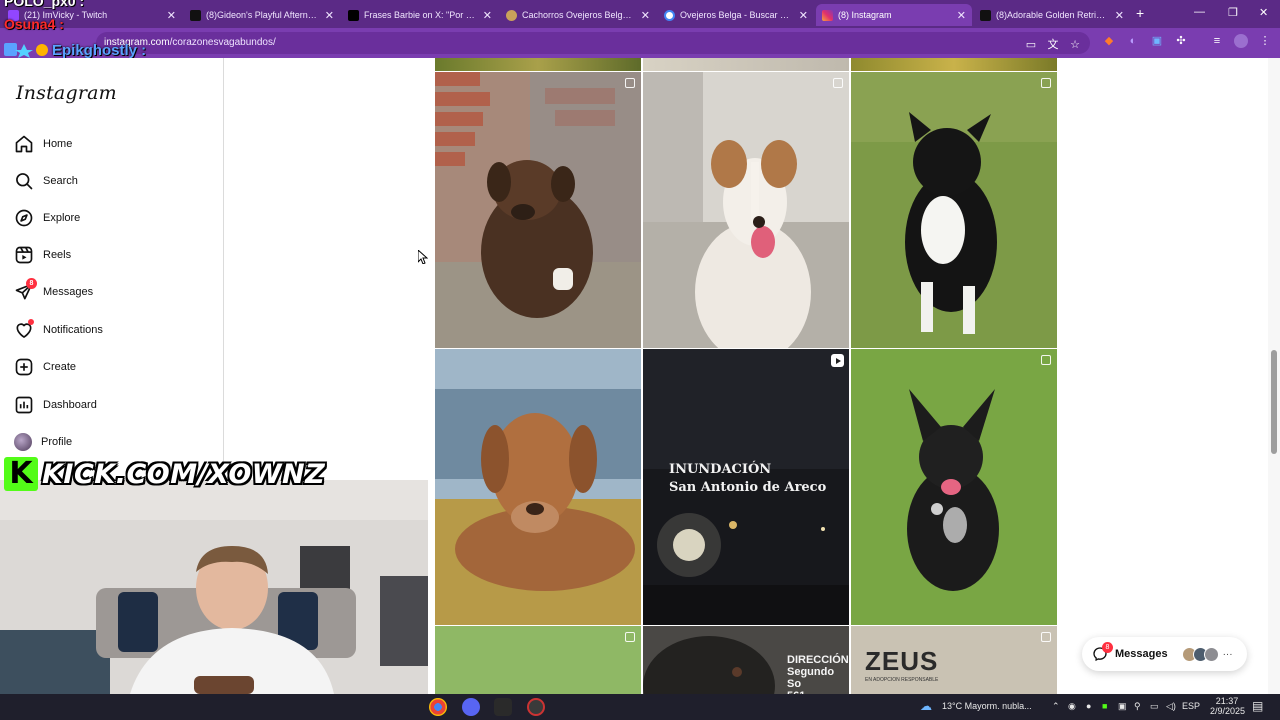 The height and width of the screenshot is (720, 1280). I want to click on profile-icon, so click(1241, 41).